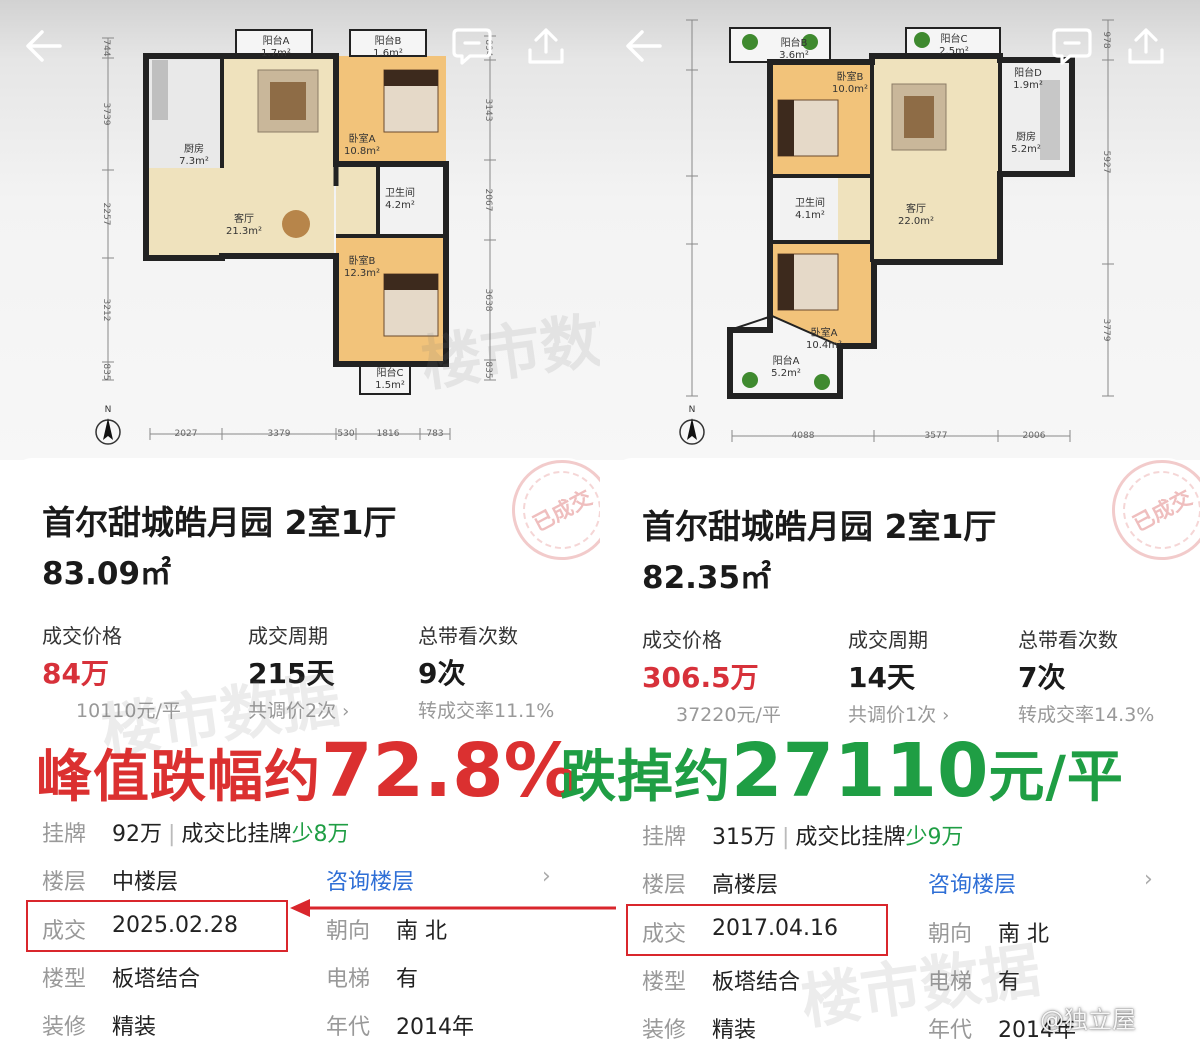 Image resolution: width=1200 pixels, height=1046 pixels. Describe the element at coordinates (194, 161) in the screenshot. I see `room-area-label: 7.3m²` at that location.